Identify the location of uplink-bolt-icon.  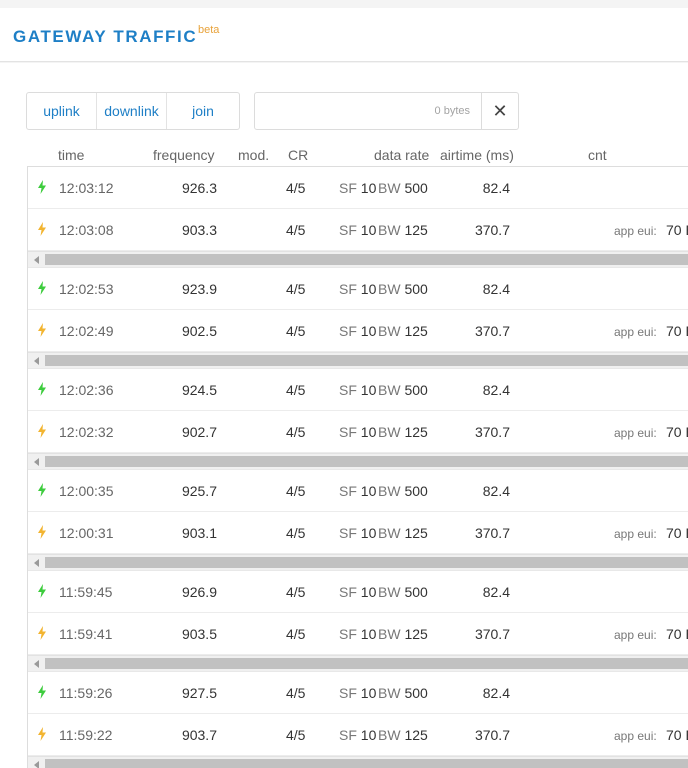
(42, 692).